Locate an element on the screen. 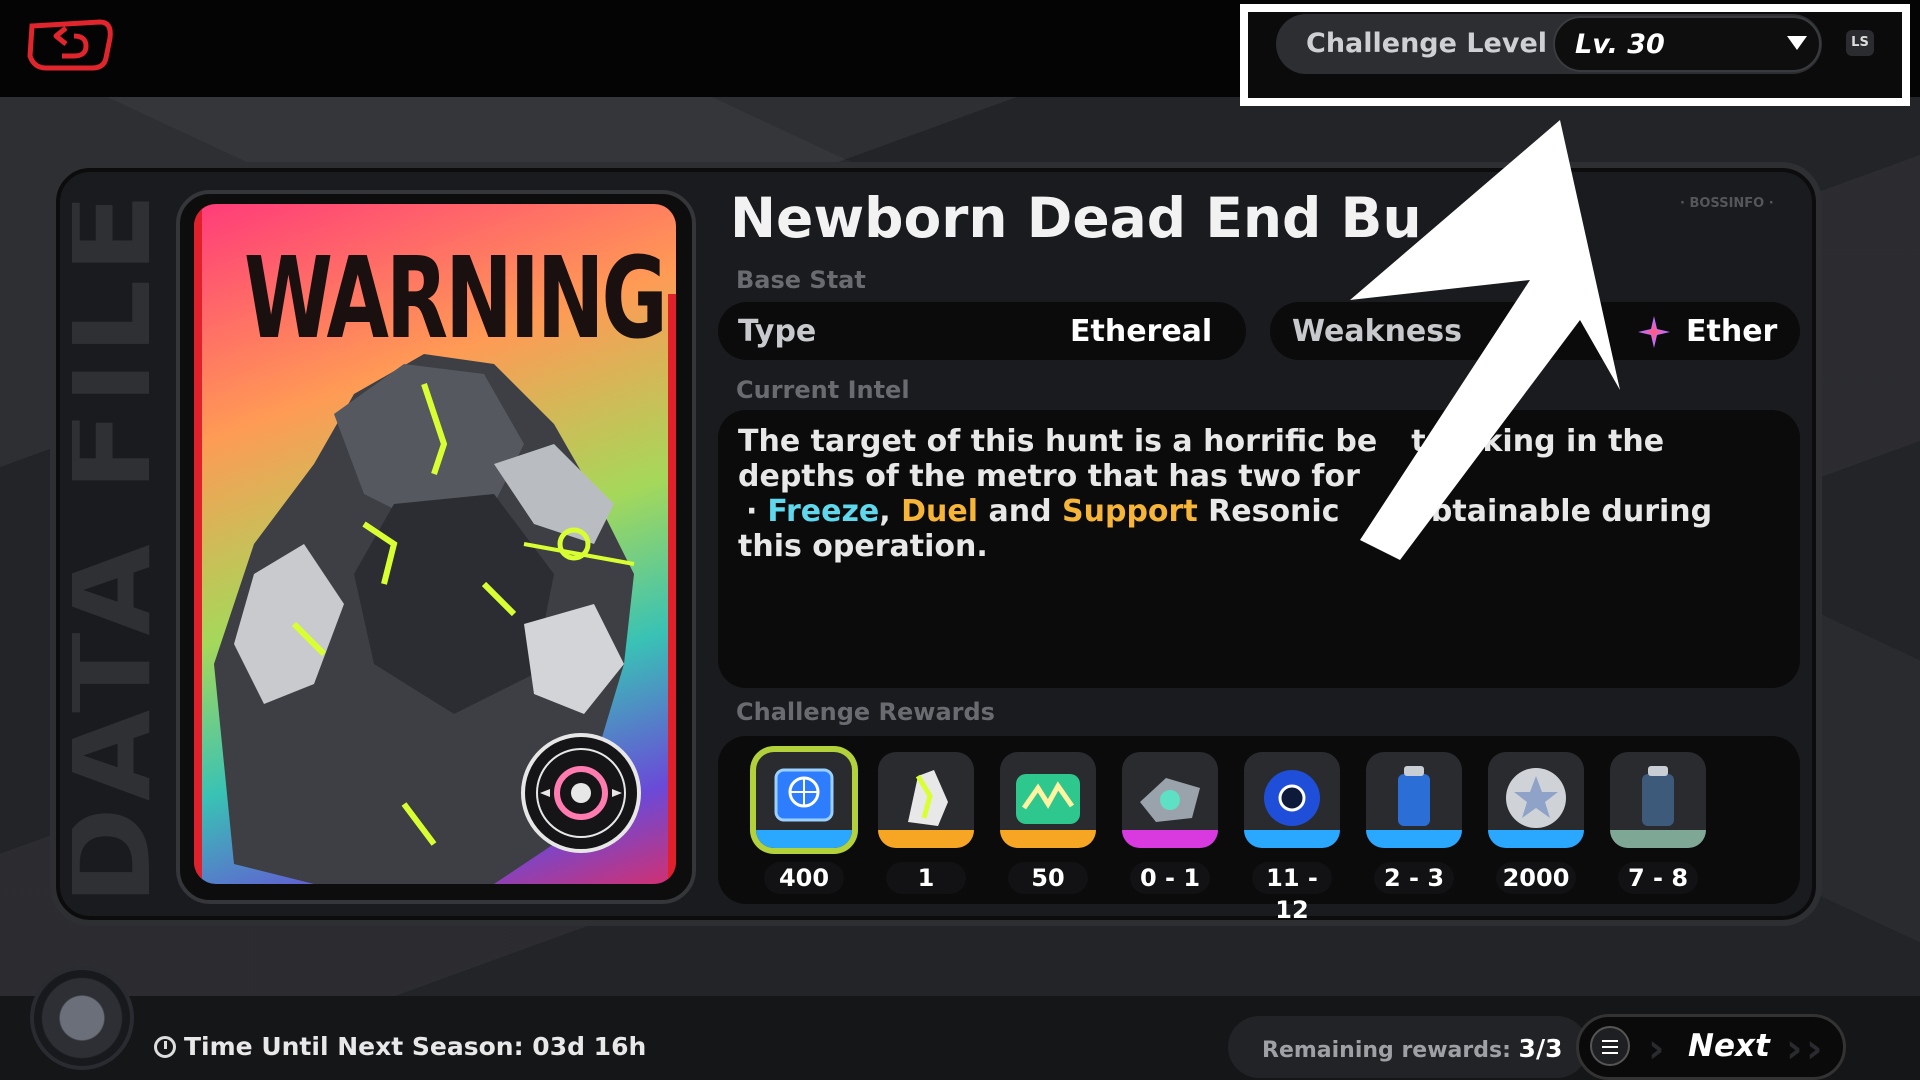 The width and height of the screenshot is (1920, 1080). disk-drive-icon is located at coordinates (1170, 800).